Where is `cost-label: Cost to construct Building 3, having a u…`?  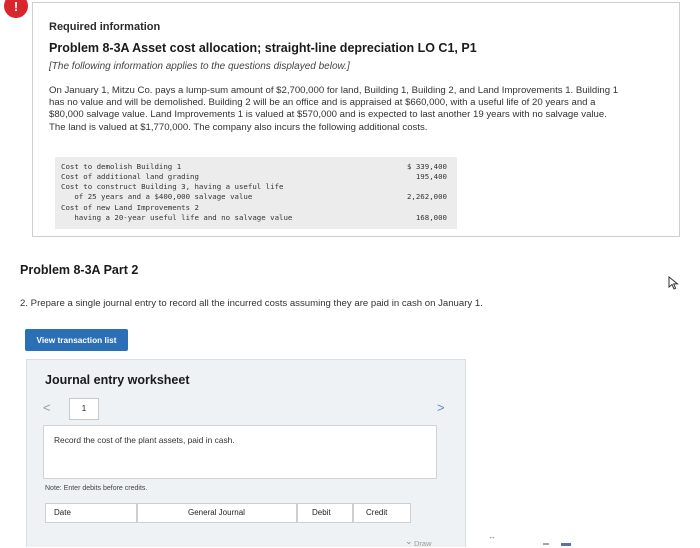 cost-label: Cost to construct Building 3, having a u… is located at coordinates (172, 186).